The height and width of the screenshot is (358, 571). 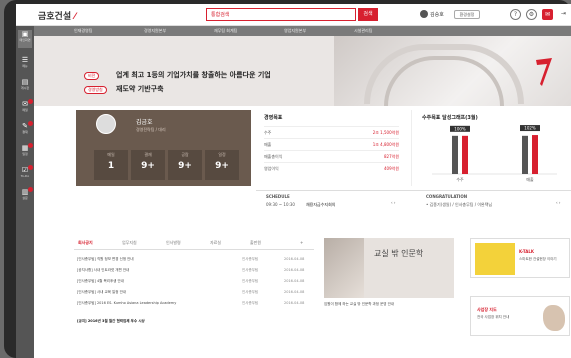 What do you see at coordinates (222, 165) in the screenshot?
I see `stat-schedule: 일정 9+` at bounding box center [222, 165].